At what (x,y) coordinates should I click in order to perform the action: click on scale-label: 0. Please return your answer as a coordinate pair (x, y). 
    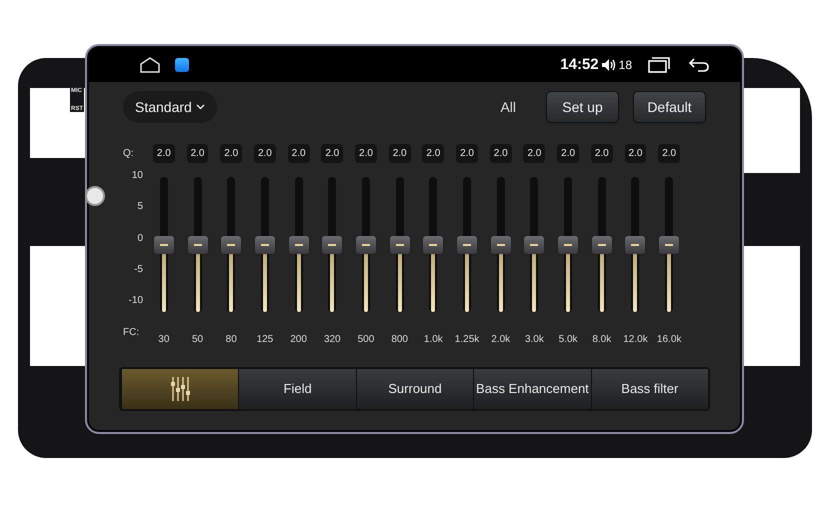
    Looking at the image, I should click on (140, 239).